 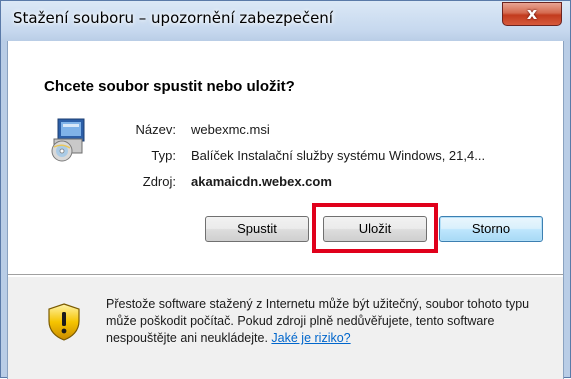 What do you see at coordinates (169, 86) in the screenshot?
I see `dialog-question: Chcete soubor spustit nebo uložit?` at bounding box center [169, 86].